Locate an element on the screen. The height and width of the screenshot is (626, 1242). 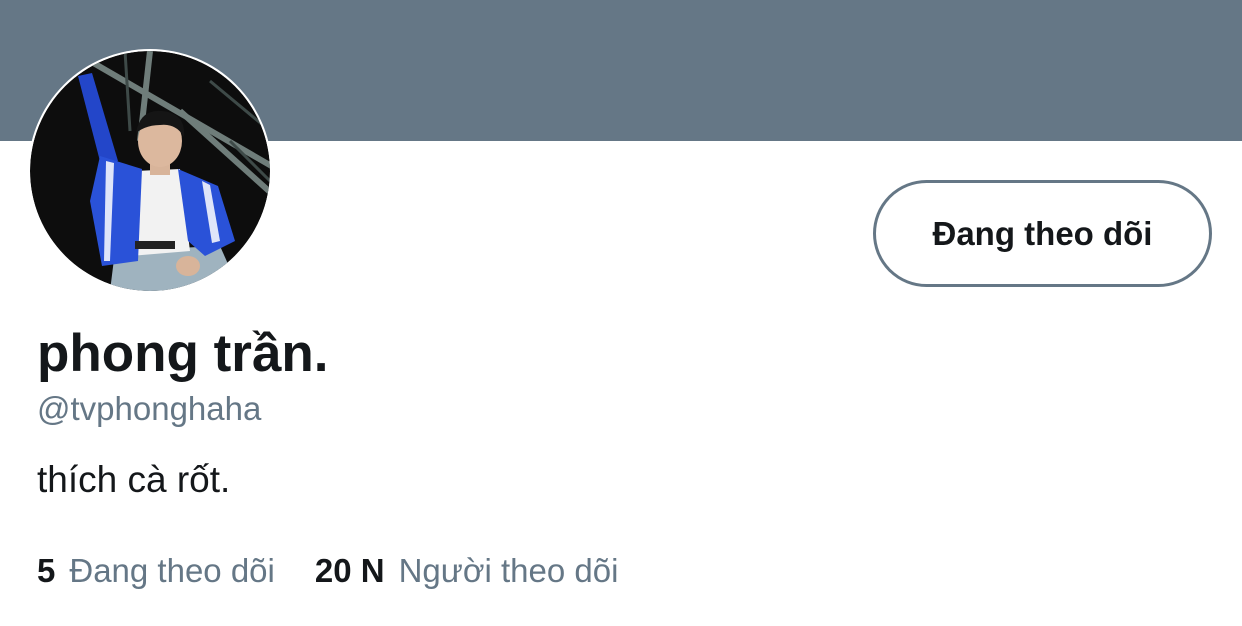
followers-label: Người theo dõi is located at coordinates (508, 570).